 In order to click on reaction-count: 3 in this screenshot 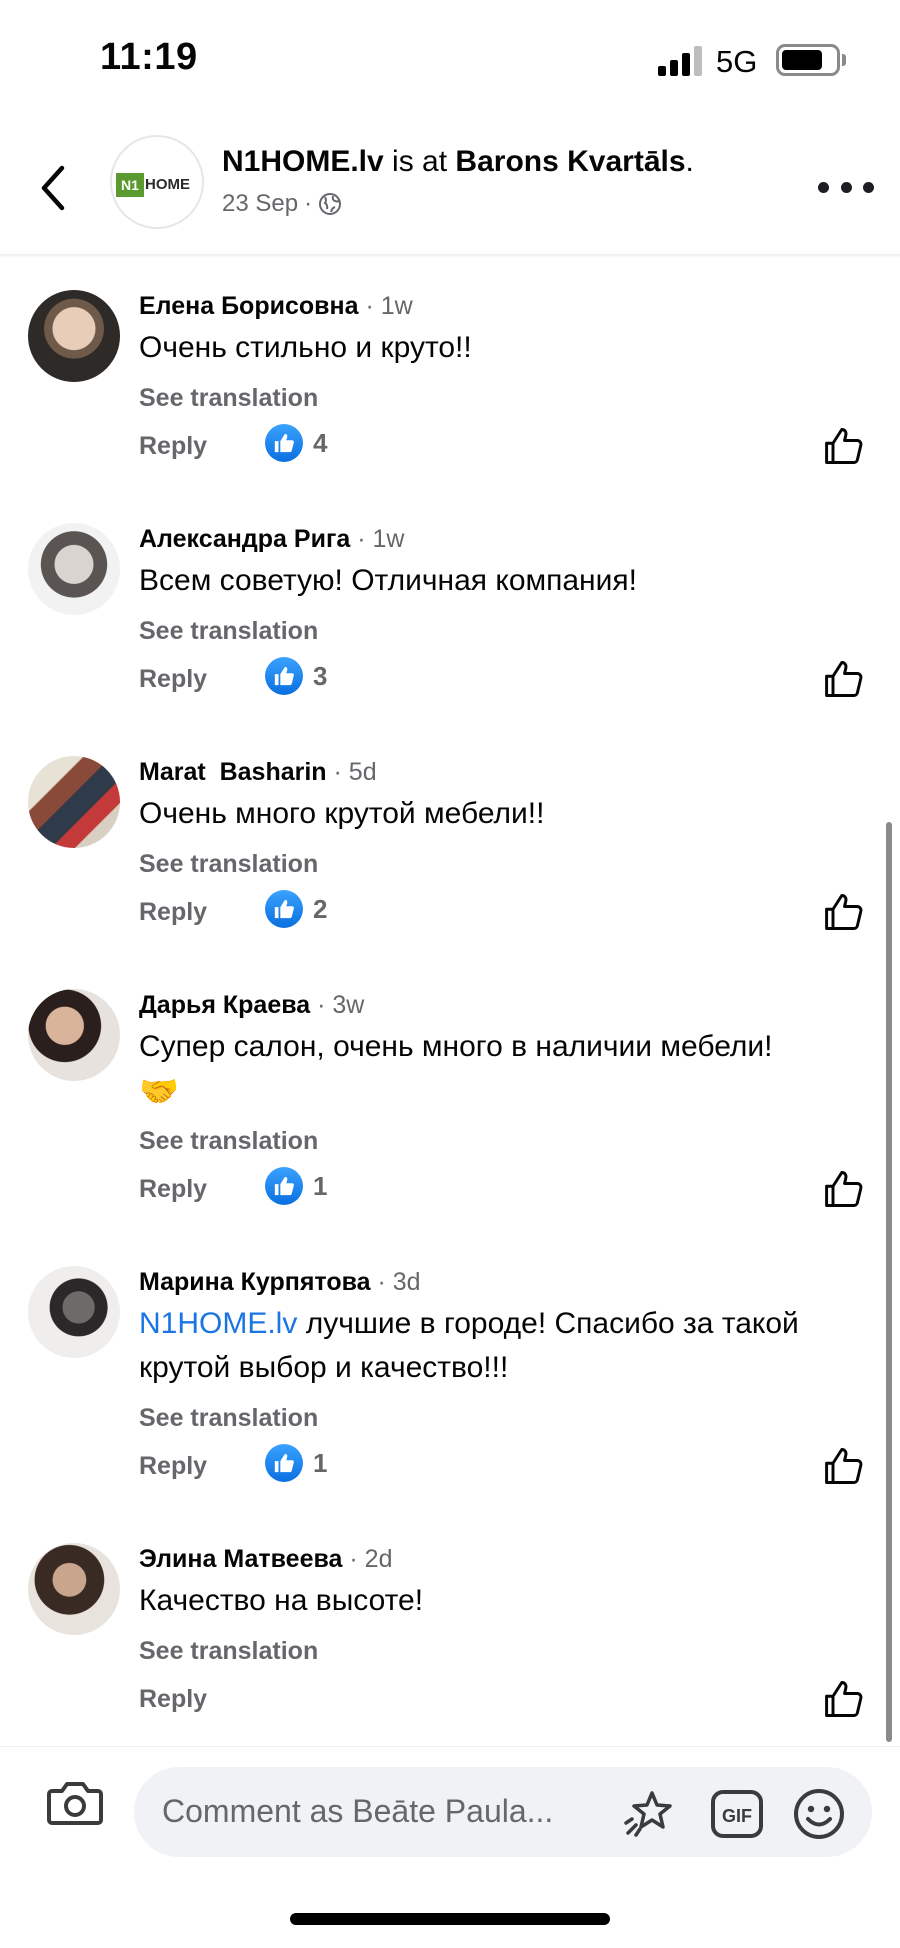, I will do `click(320, 675)`.